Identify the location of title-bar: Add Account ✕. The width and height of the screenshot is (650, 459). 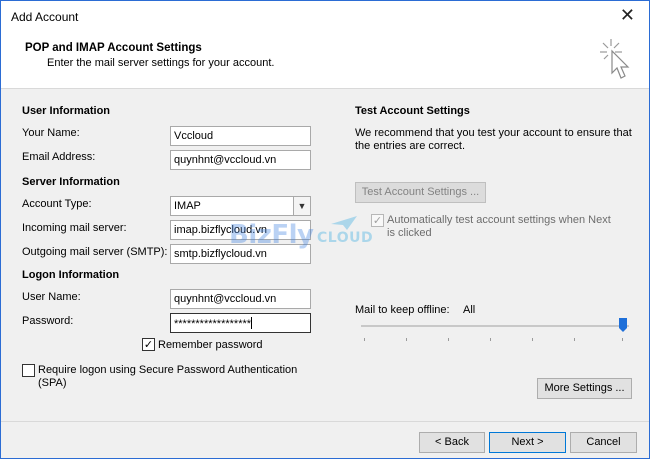
(325, 16).